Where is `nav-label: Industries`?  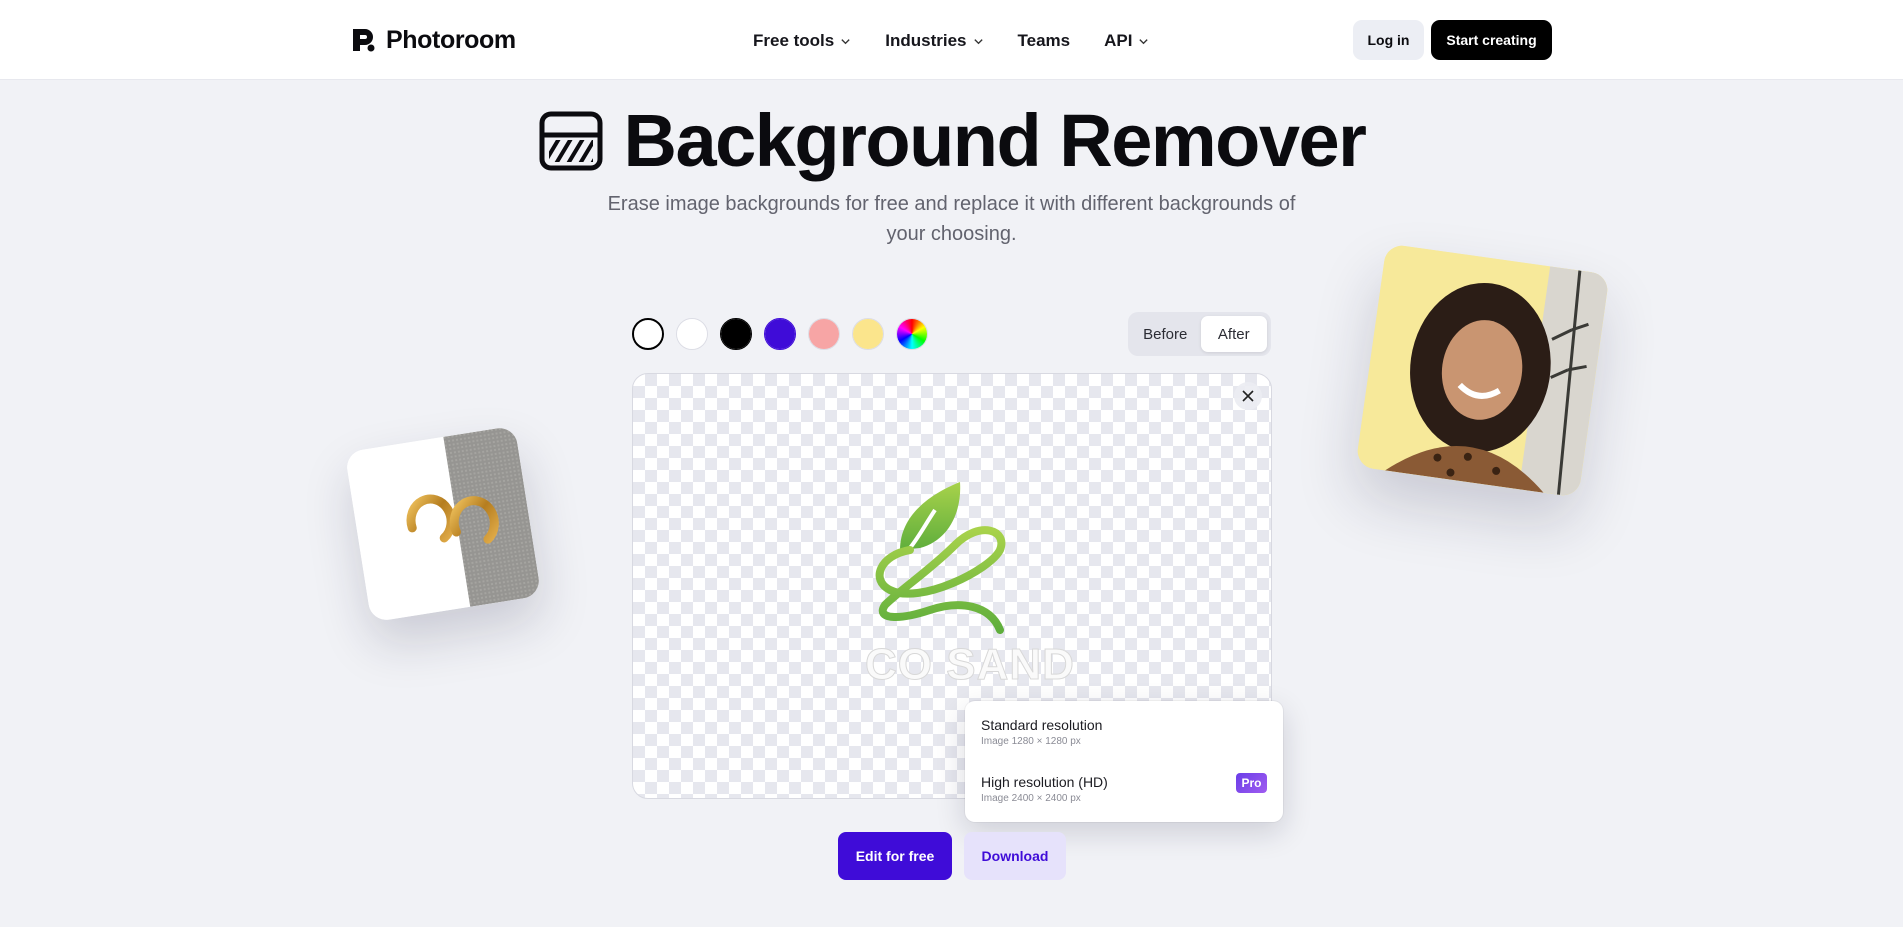 nav-label: Industries is located at coordinates (926, 40).